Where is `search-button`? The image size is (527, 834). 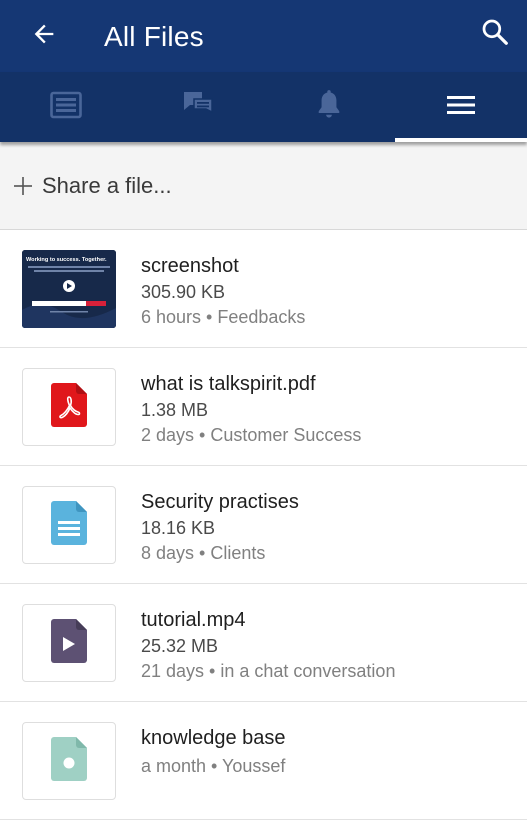 search-button is located at coordinates (495, 34).